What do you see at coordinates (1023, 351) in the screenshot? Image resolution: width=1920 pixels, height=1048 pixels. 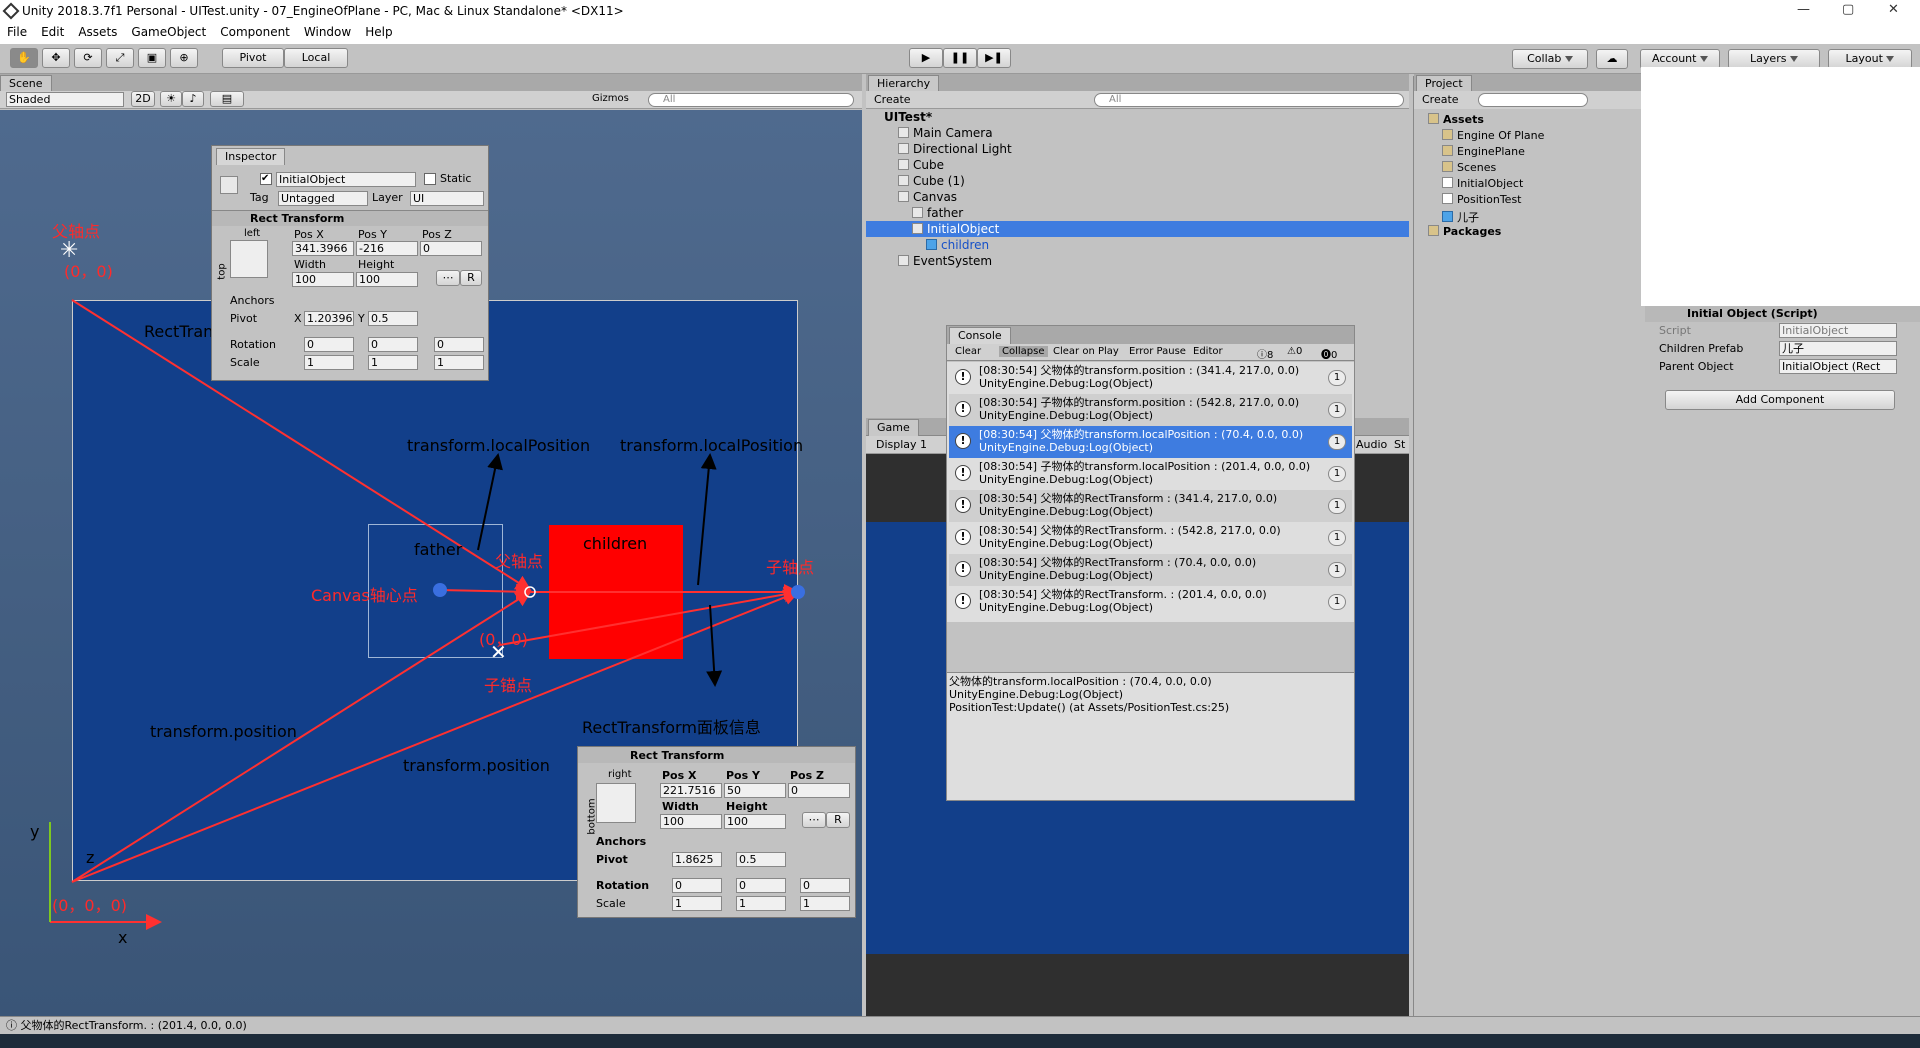 I see `console-collapse: Collapse` at bounding box center [1023, 351].